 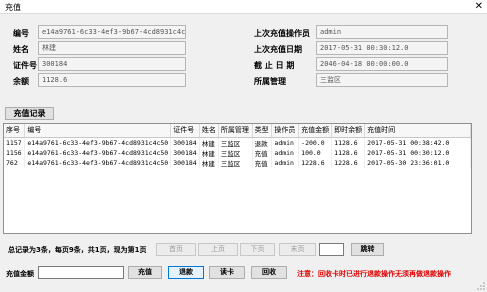 What do you see at coordinates (382, 32) in the screenshot?
I see `last-operator-field: admin` at bounding box center [382, 32].